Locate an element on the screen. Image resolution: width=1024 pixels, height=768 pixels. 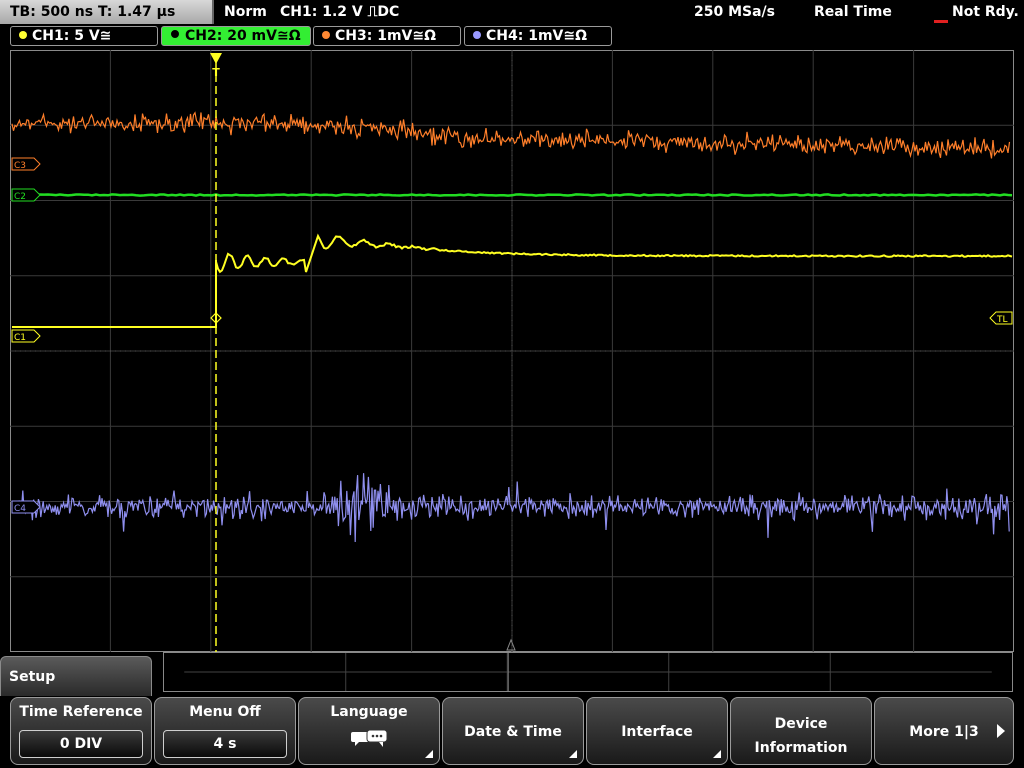
ch1-marker-label: C1 is located at coordinates (20, 338).